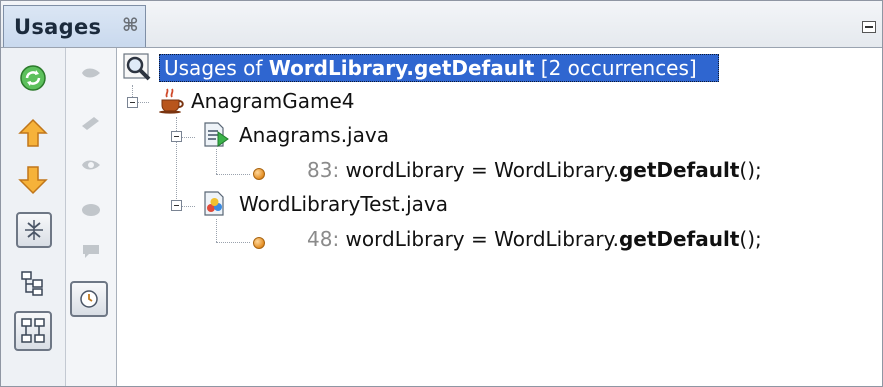 The height and width of the screenshot is (387, 883). I want to click on tree-file-row: Anagrams.java, so click(319, 136).